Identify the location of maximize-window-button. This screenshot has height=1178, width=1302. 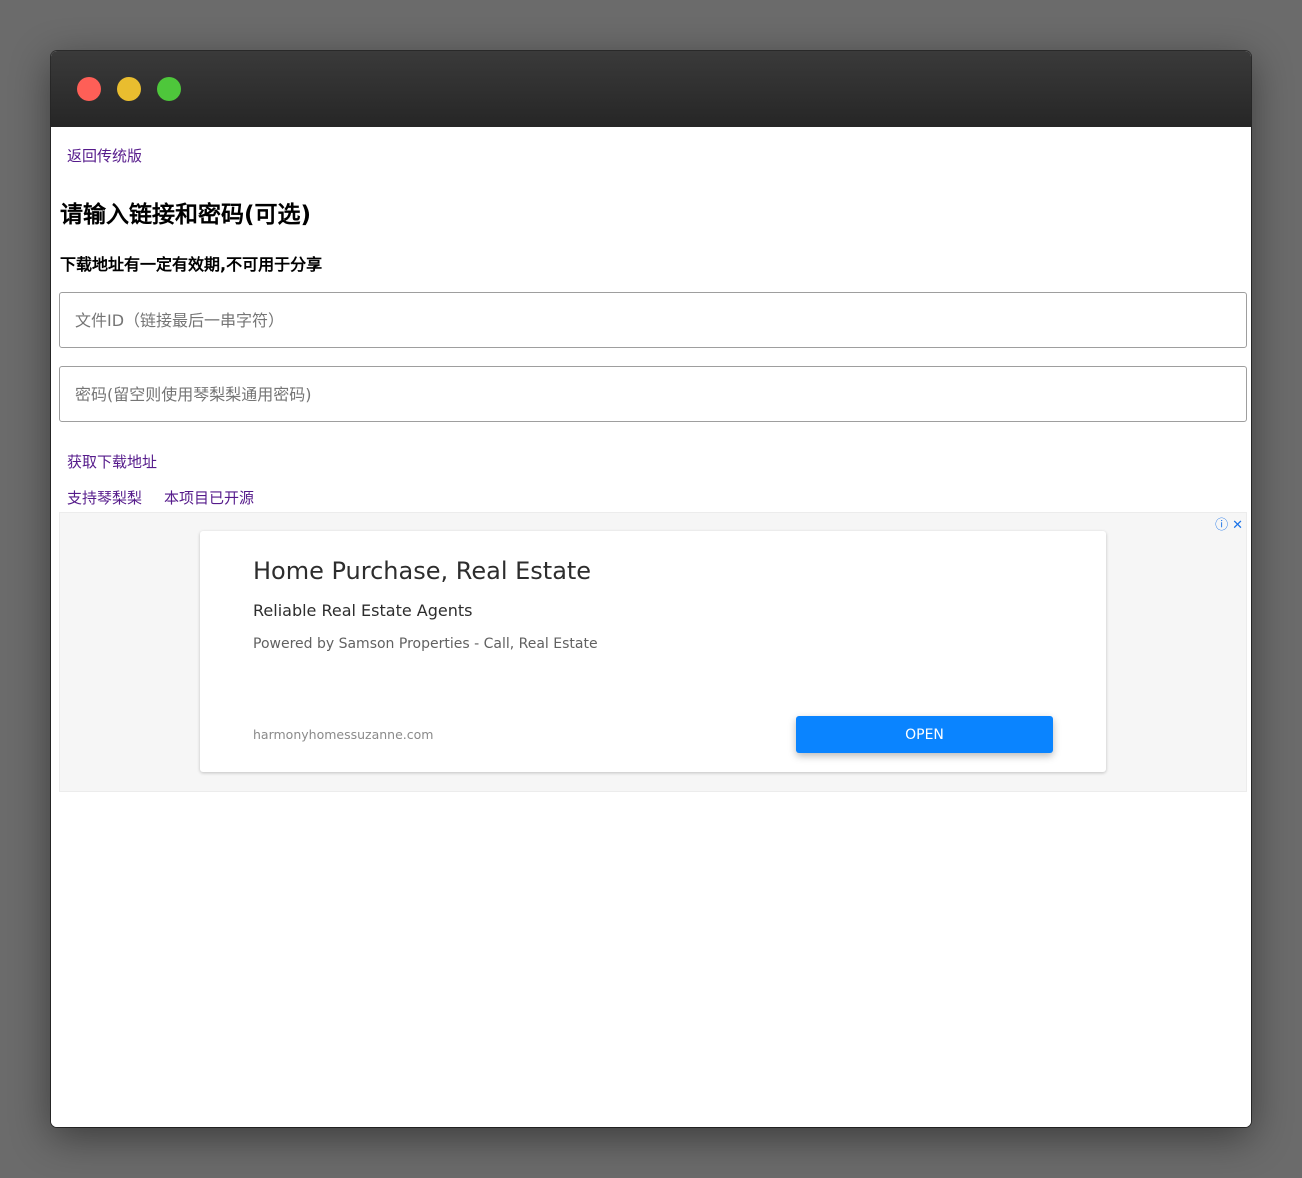
(169, 89).